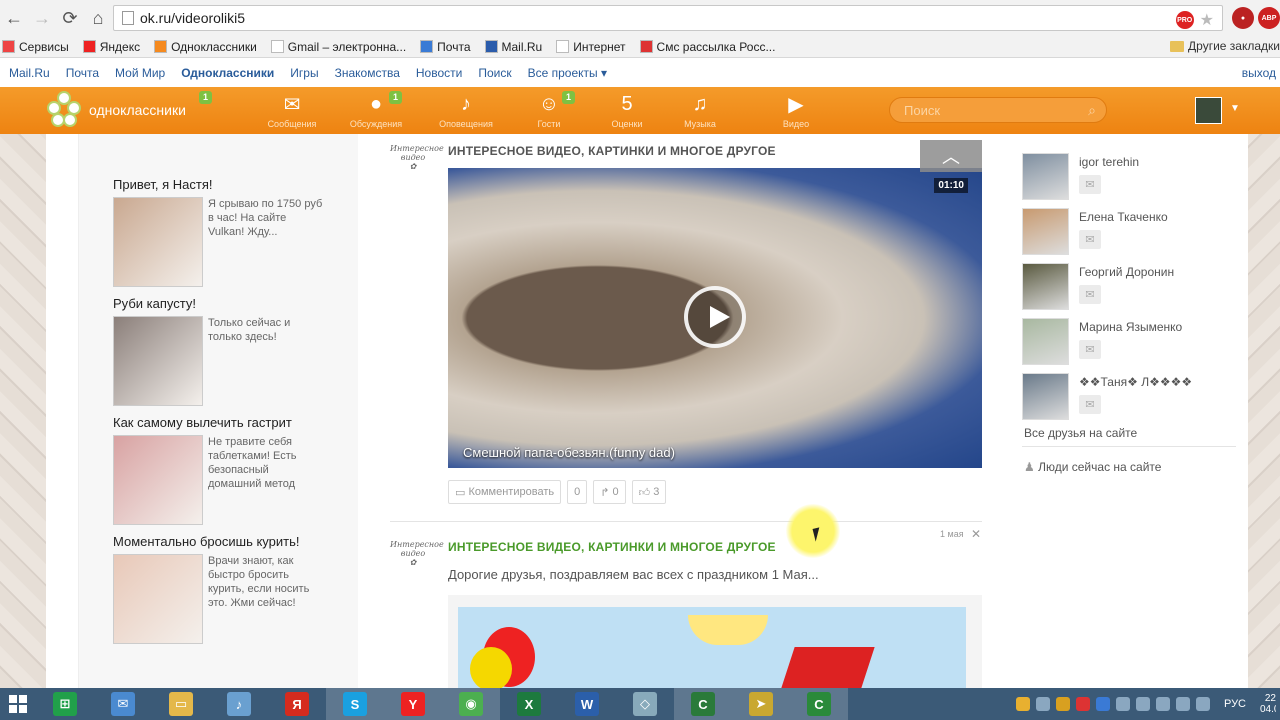 The image size is (1280, 720). I want to click on warning-icon, so click(1082, 704).